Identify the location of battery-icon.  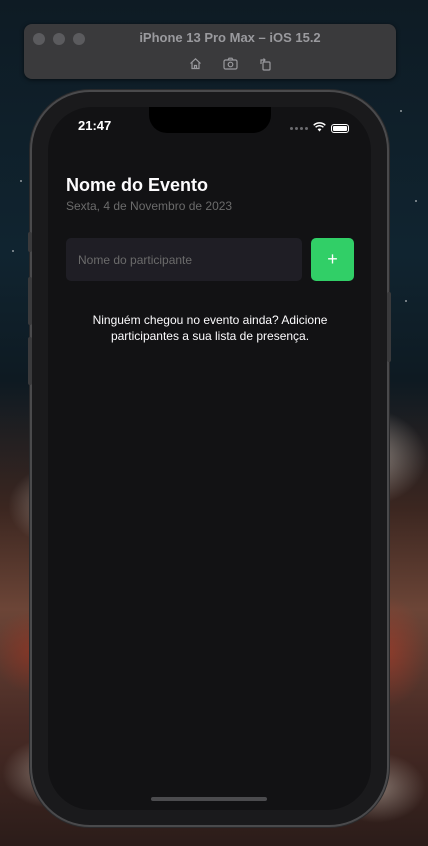
(340, 128).